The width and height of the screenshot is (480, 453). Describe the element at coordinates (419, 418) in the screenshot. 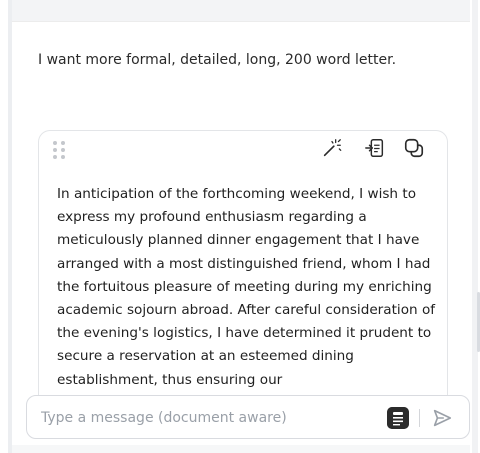

I see `composer-divider` at that location.